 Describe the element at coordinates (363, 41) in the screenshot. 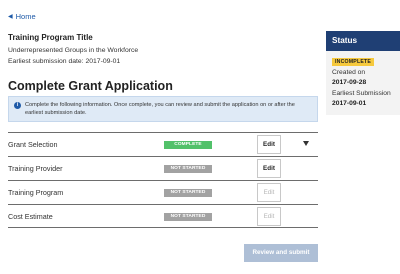

I see `status-panel-title: Status` at that location.